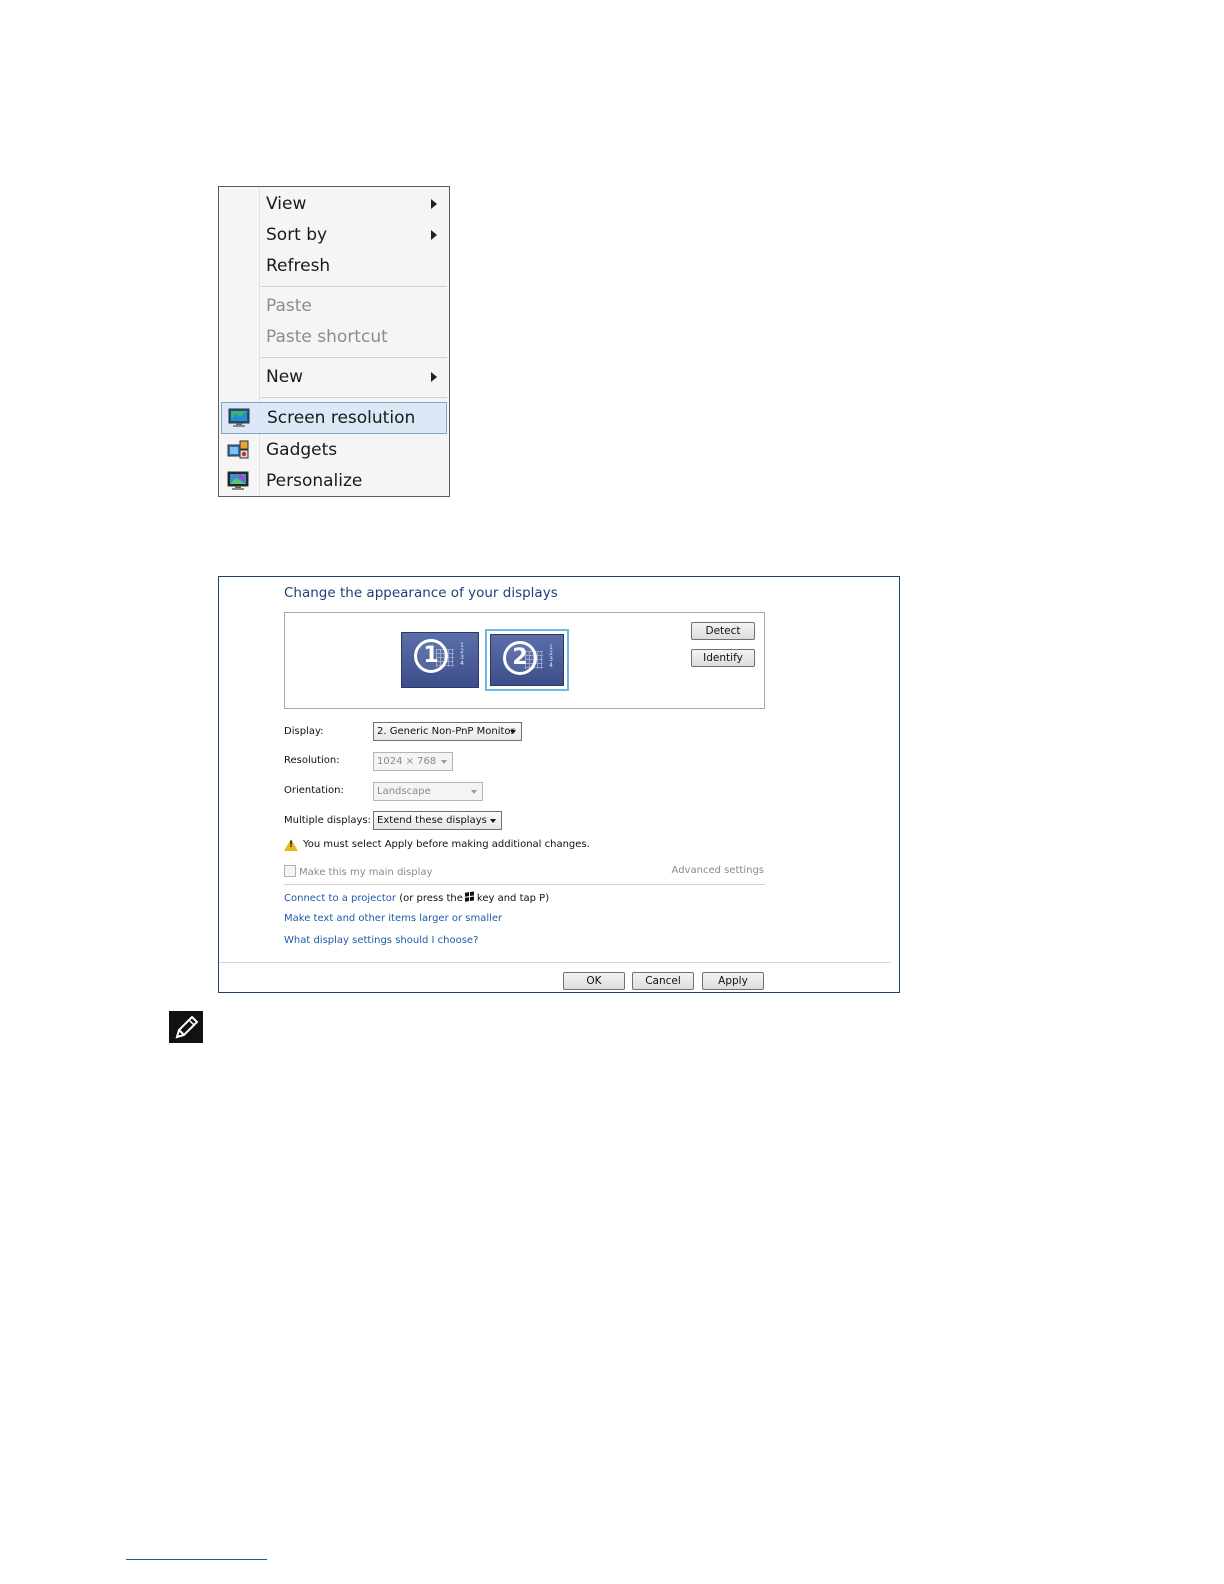 This screenshot has width=1224, height=1584. What do you see at coordinates (314, 481) in the screenshot?
I see `menu-item-label: Personalize` at bounding box center [314, 481].